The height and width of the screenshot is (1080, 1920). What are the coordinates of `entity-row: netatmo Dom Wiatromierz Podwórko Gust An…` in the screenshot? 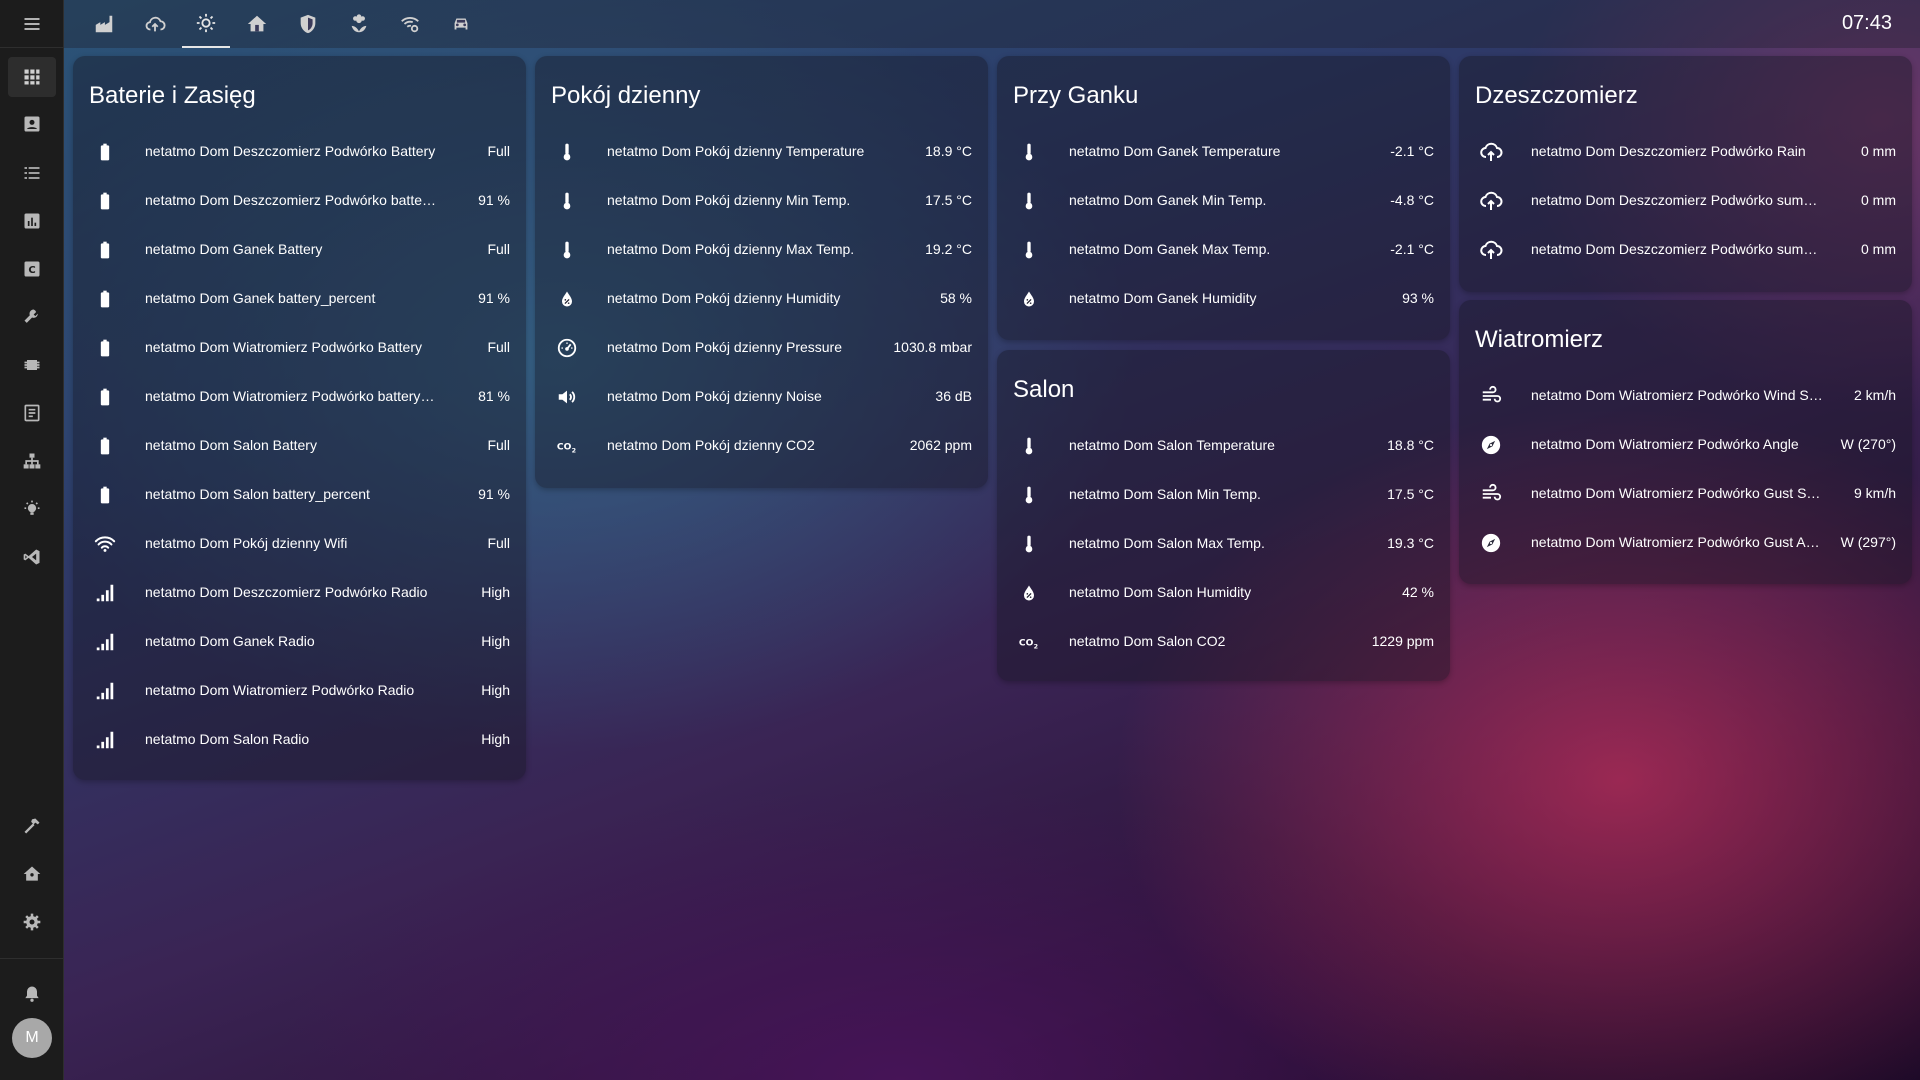 It's located at (1685, 543).